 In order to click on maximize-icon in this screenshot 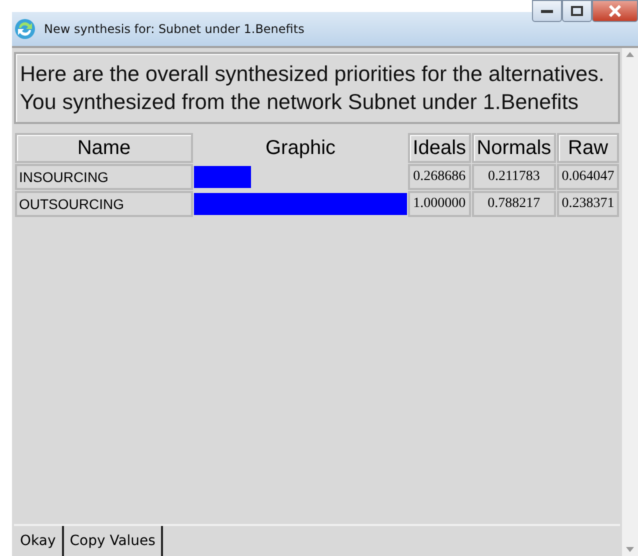, I will do `click(577, 11)`.